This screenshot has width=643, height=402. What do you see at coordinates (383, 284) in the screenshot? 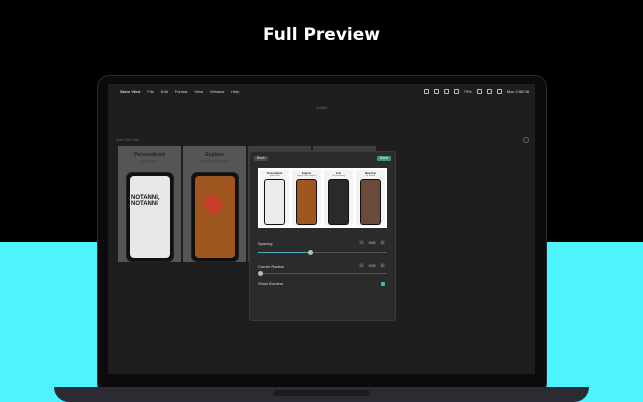
I see `show-borders-checkbox` at bounding box center [383, 284].